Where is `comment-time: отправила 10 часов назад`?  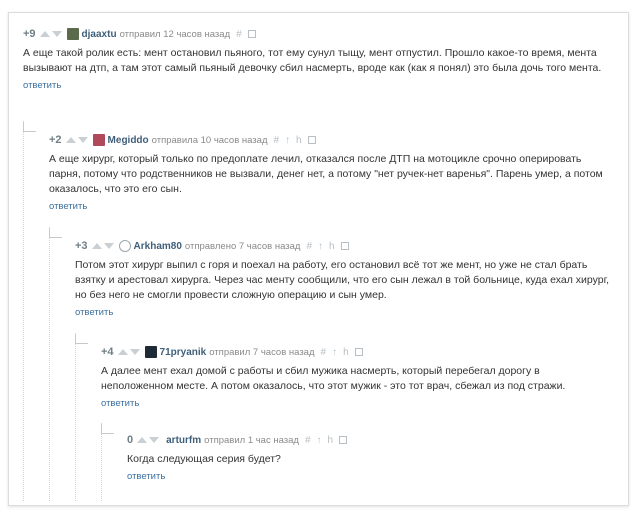
comment-time: отправила 10 часов назад is located at coordinates (209, 140).